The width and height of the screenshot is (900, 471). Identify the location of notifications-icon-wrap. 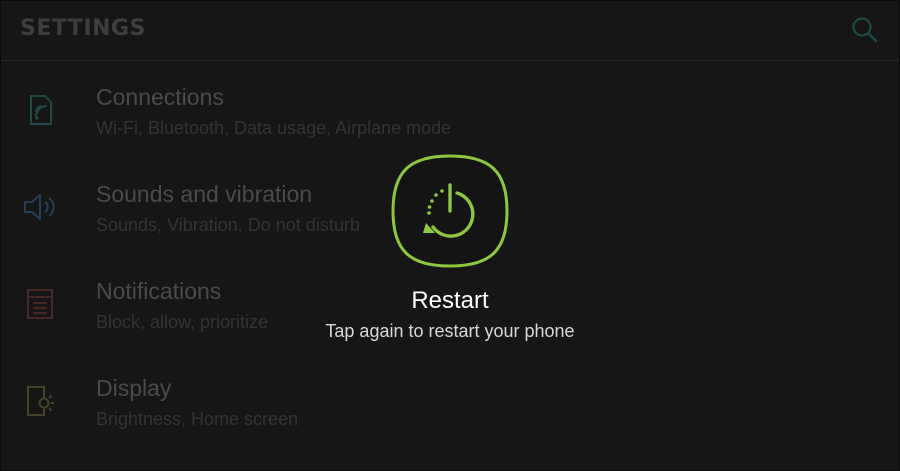
(40, 304).